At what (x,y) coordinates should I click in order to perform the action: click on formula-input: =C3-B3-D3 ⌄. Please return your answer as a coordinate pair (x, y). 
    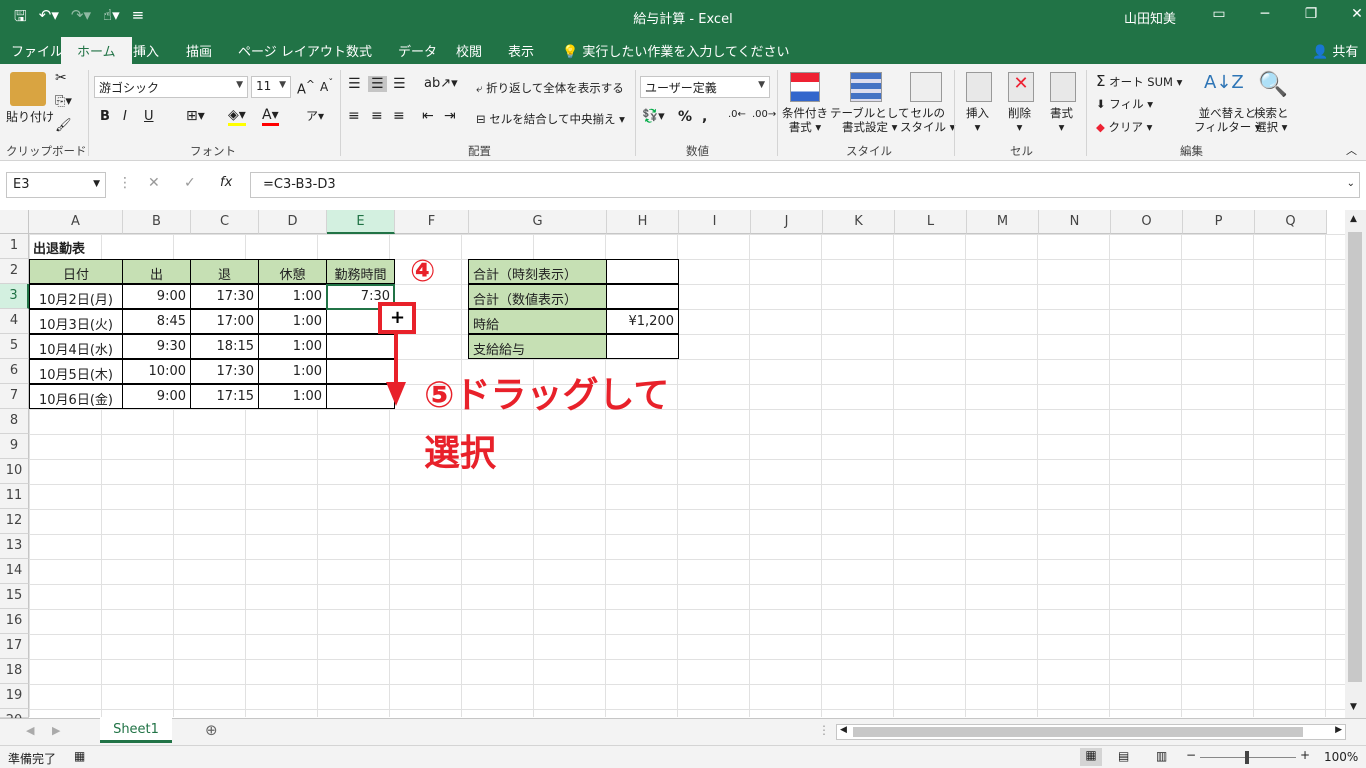
    Looking at the image, I should click on (805, 185).